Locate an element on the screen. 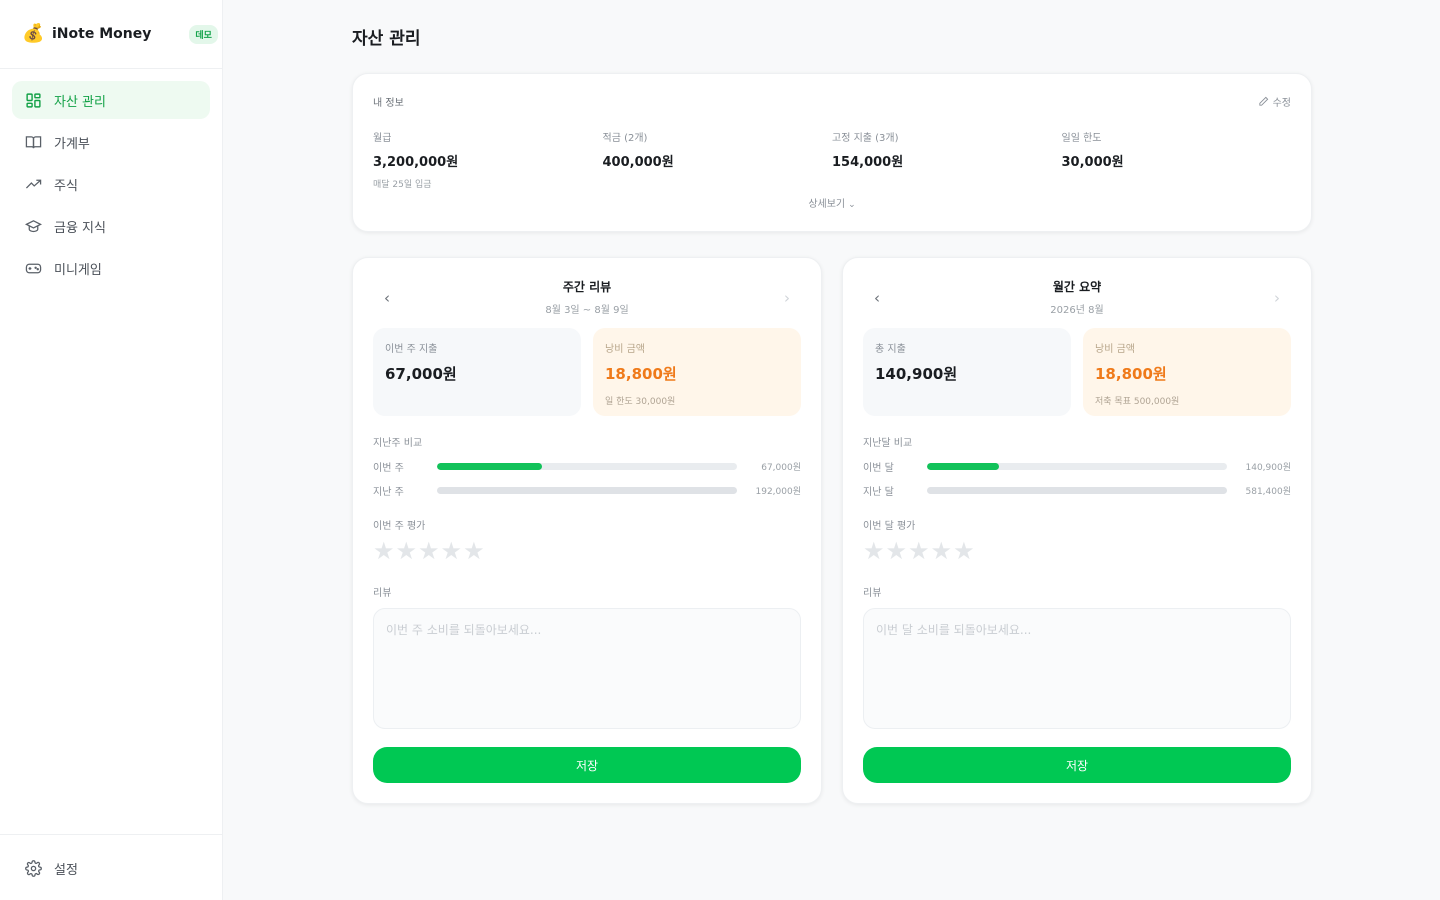 The image size is (1440, 900). demo-badge: 데모 is located at coordinates (203, 34).